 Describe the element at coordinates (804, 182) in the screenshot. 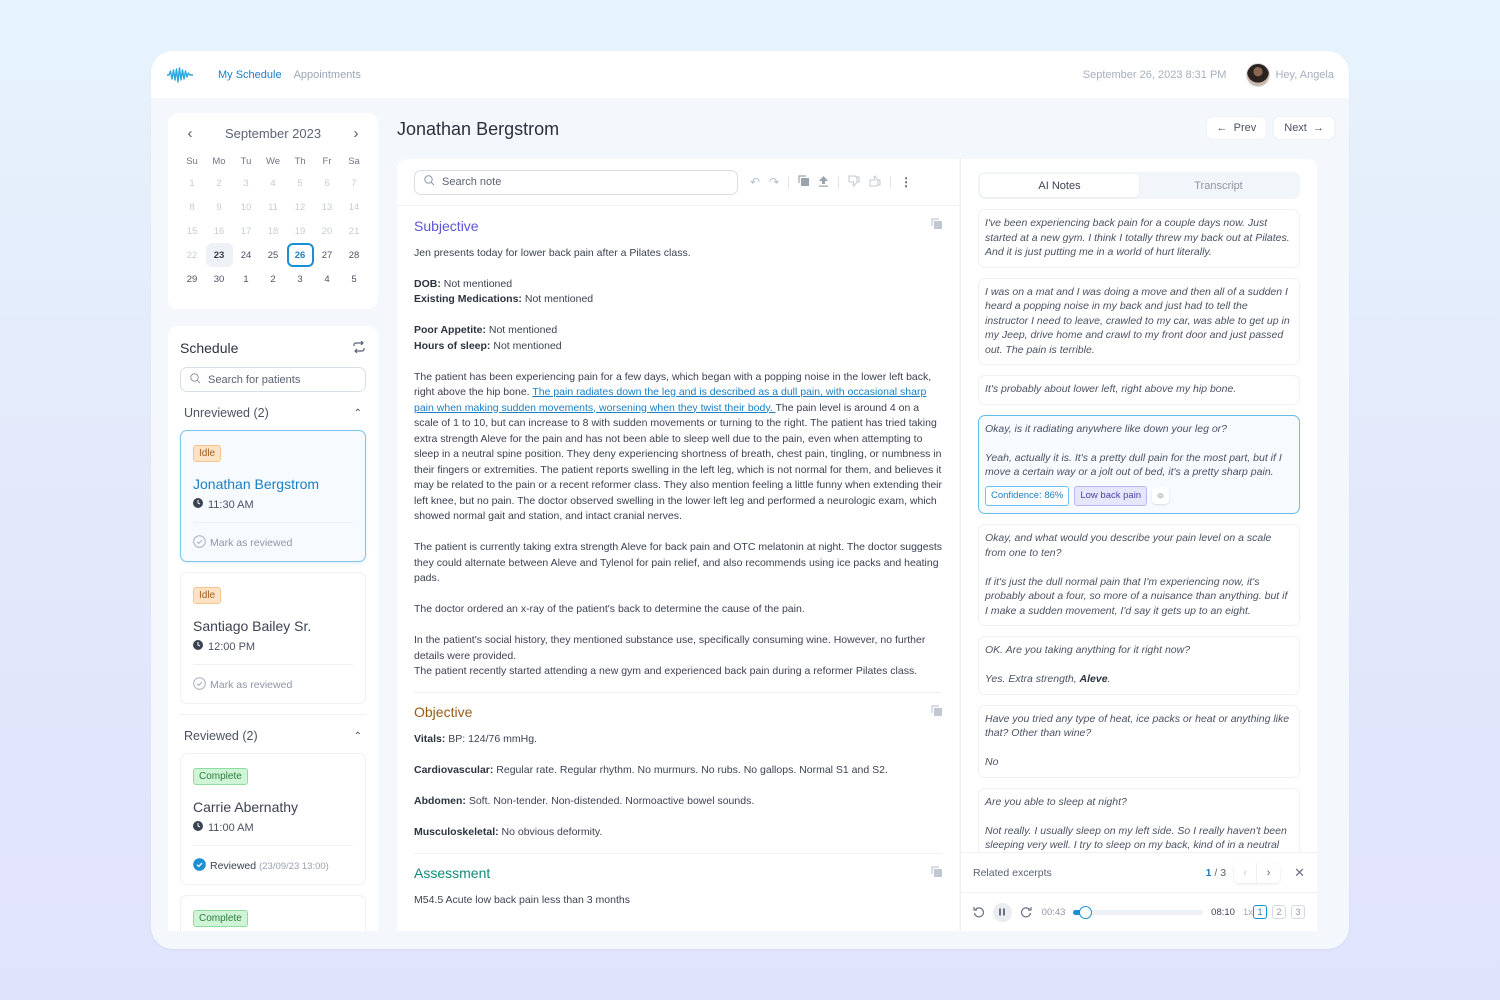

I see `copy-icon` at that location.